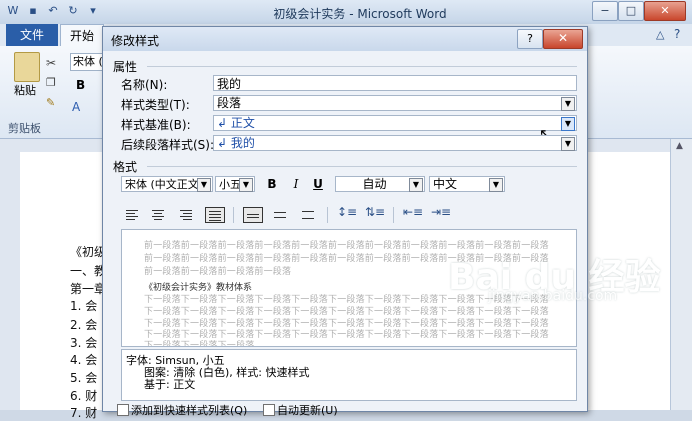 This screenshot has height=421, width=692. Describe the element at coordinates (189, 410) in the screenshot. I see `add-to-quick-style-label: 添加到快速样式列表(Q)` at that location.